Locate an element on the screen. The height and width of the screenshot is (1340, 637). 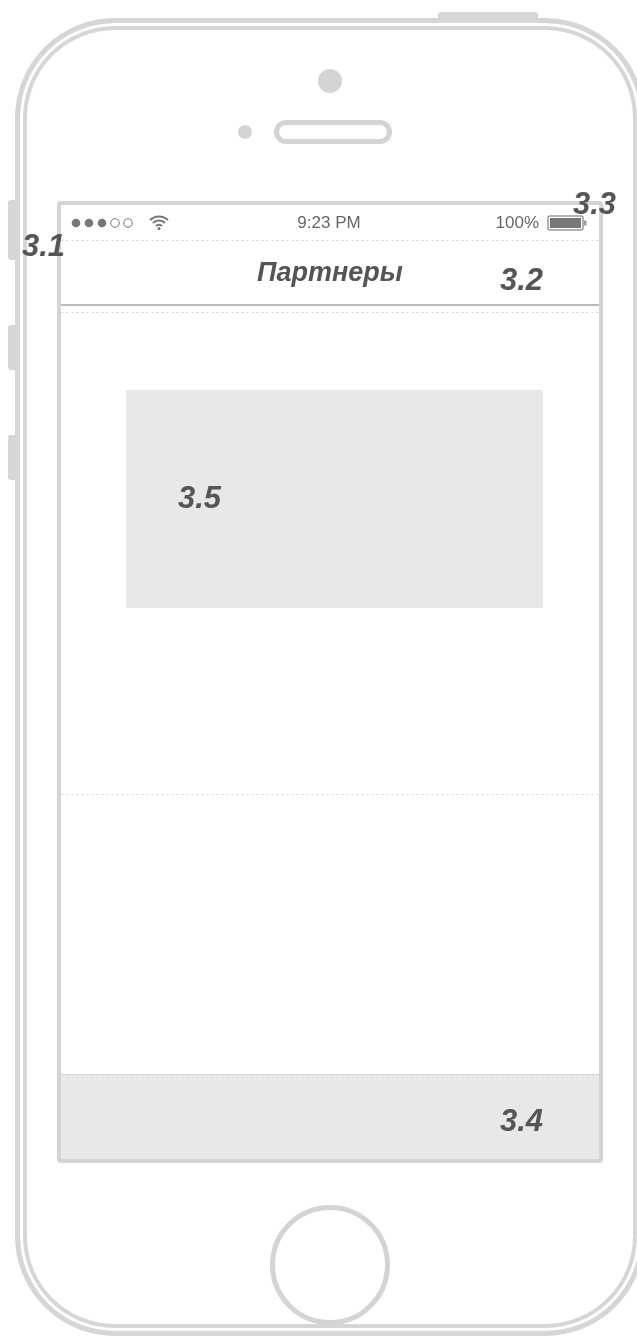
annotation-label: 3.1 is located at coordinates (44, 246).